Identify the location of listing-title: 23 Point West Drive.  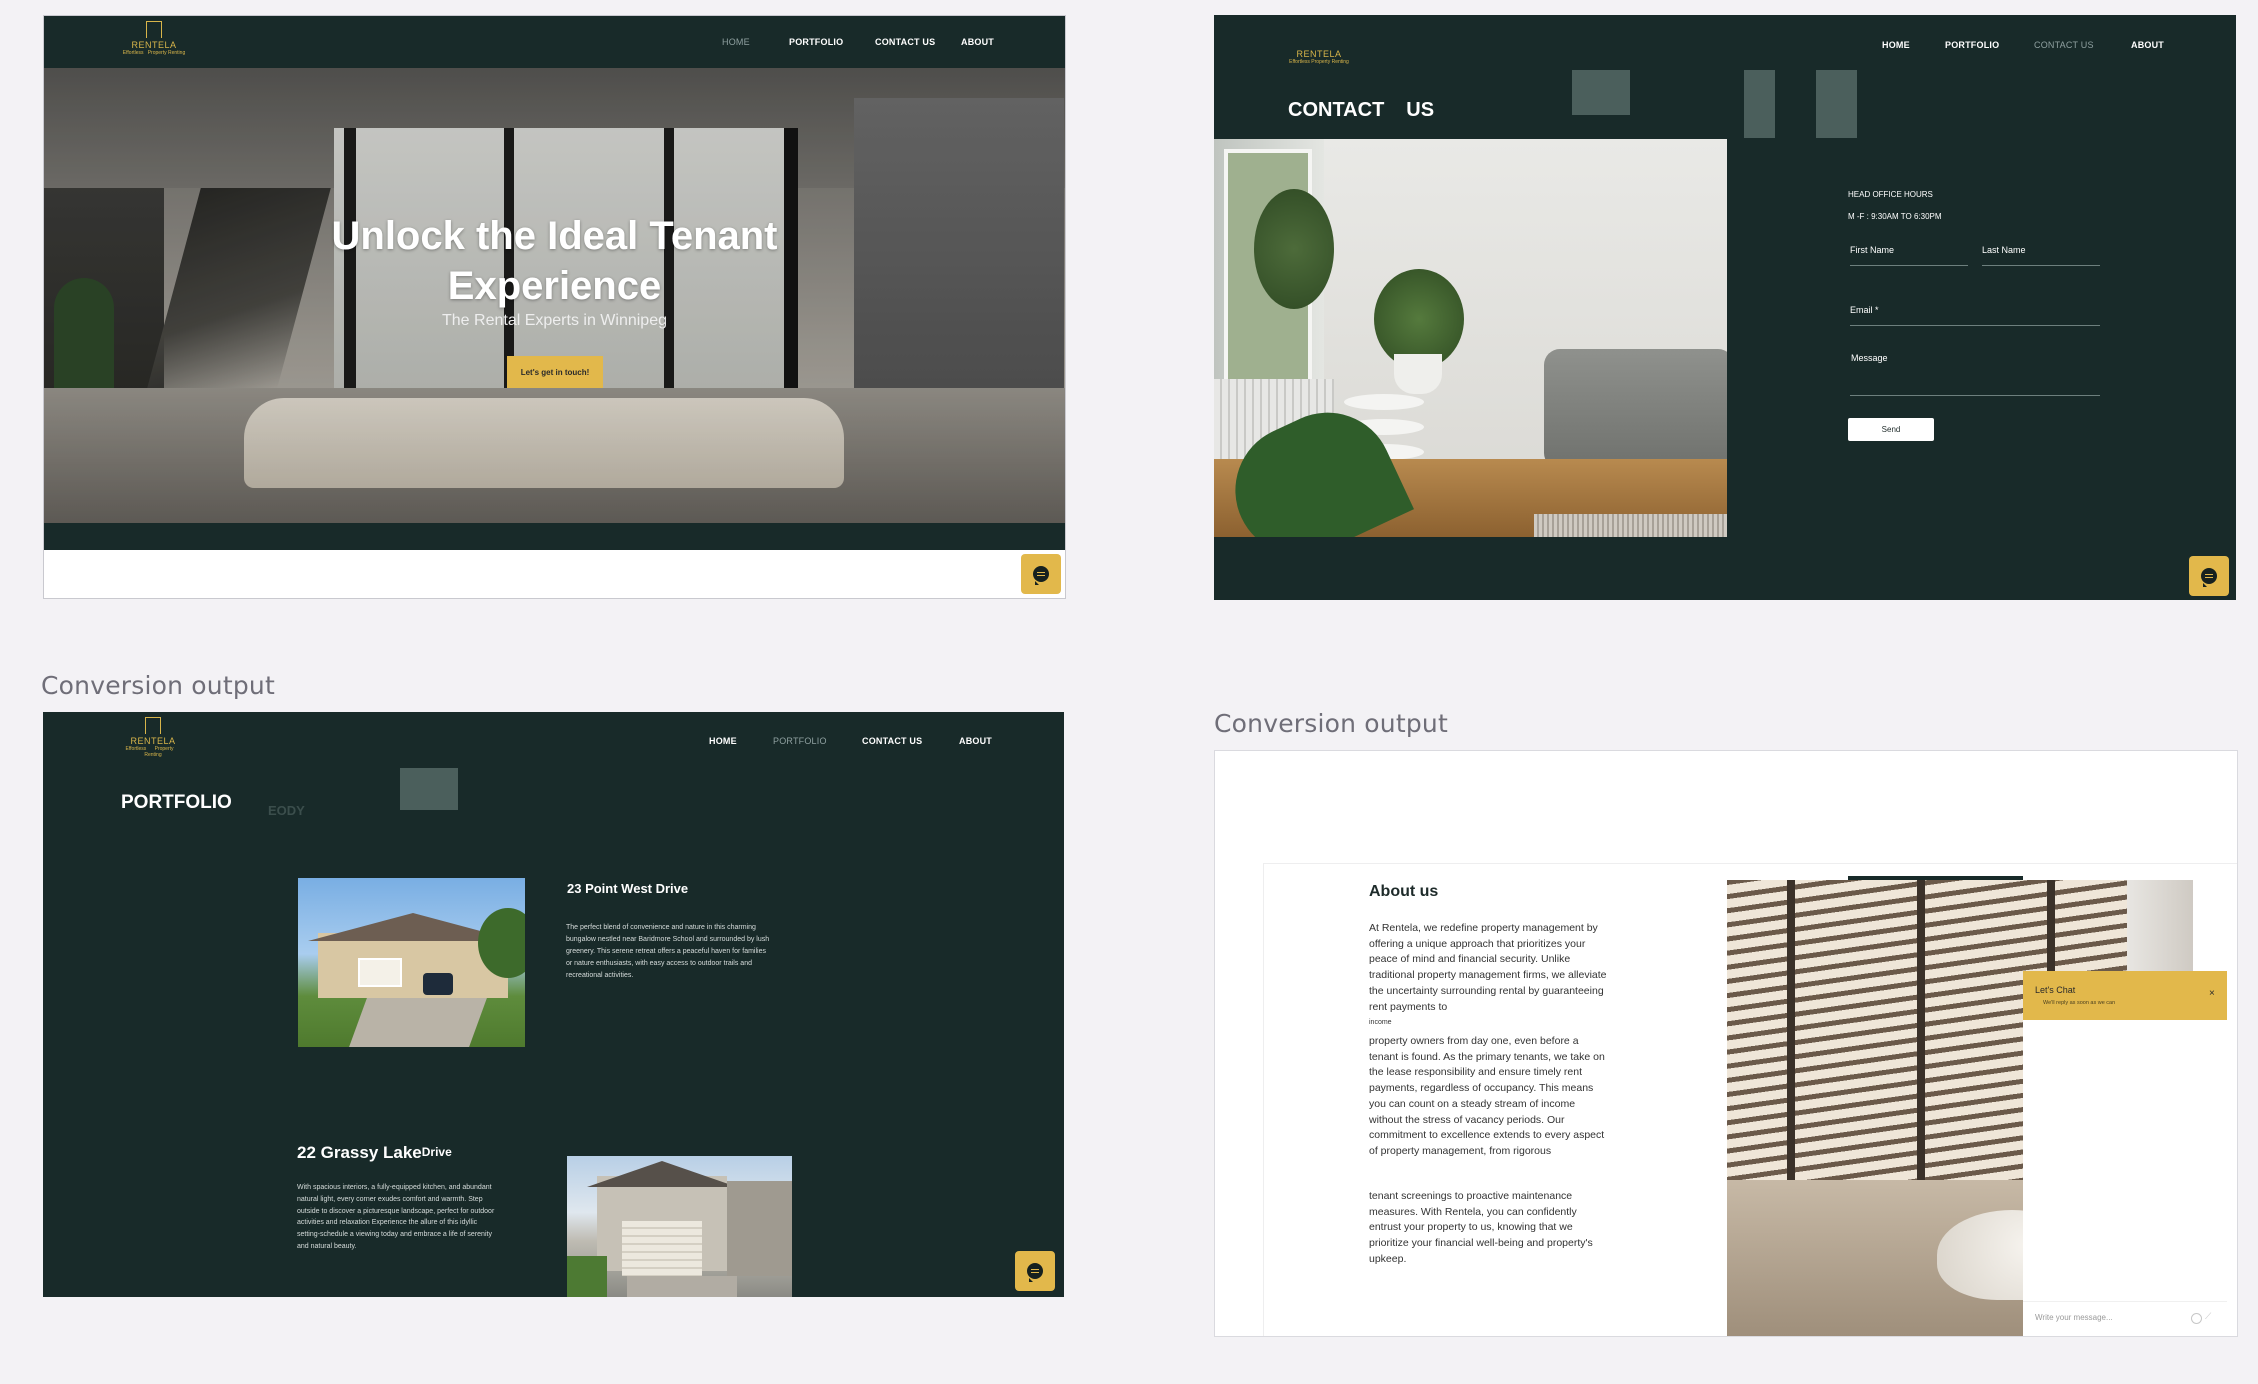
(628, 888).